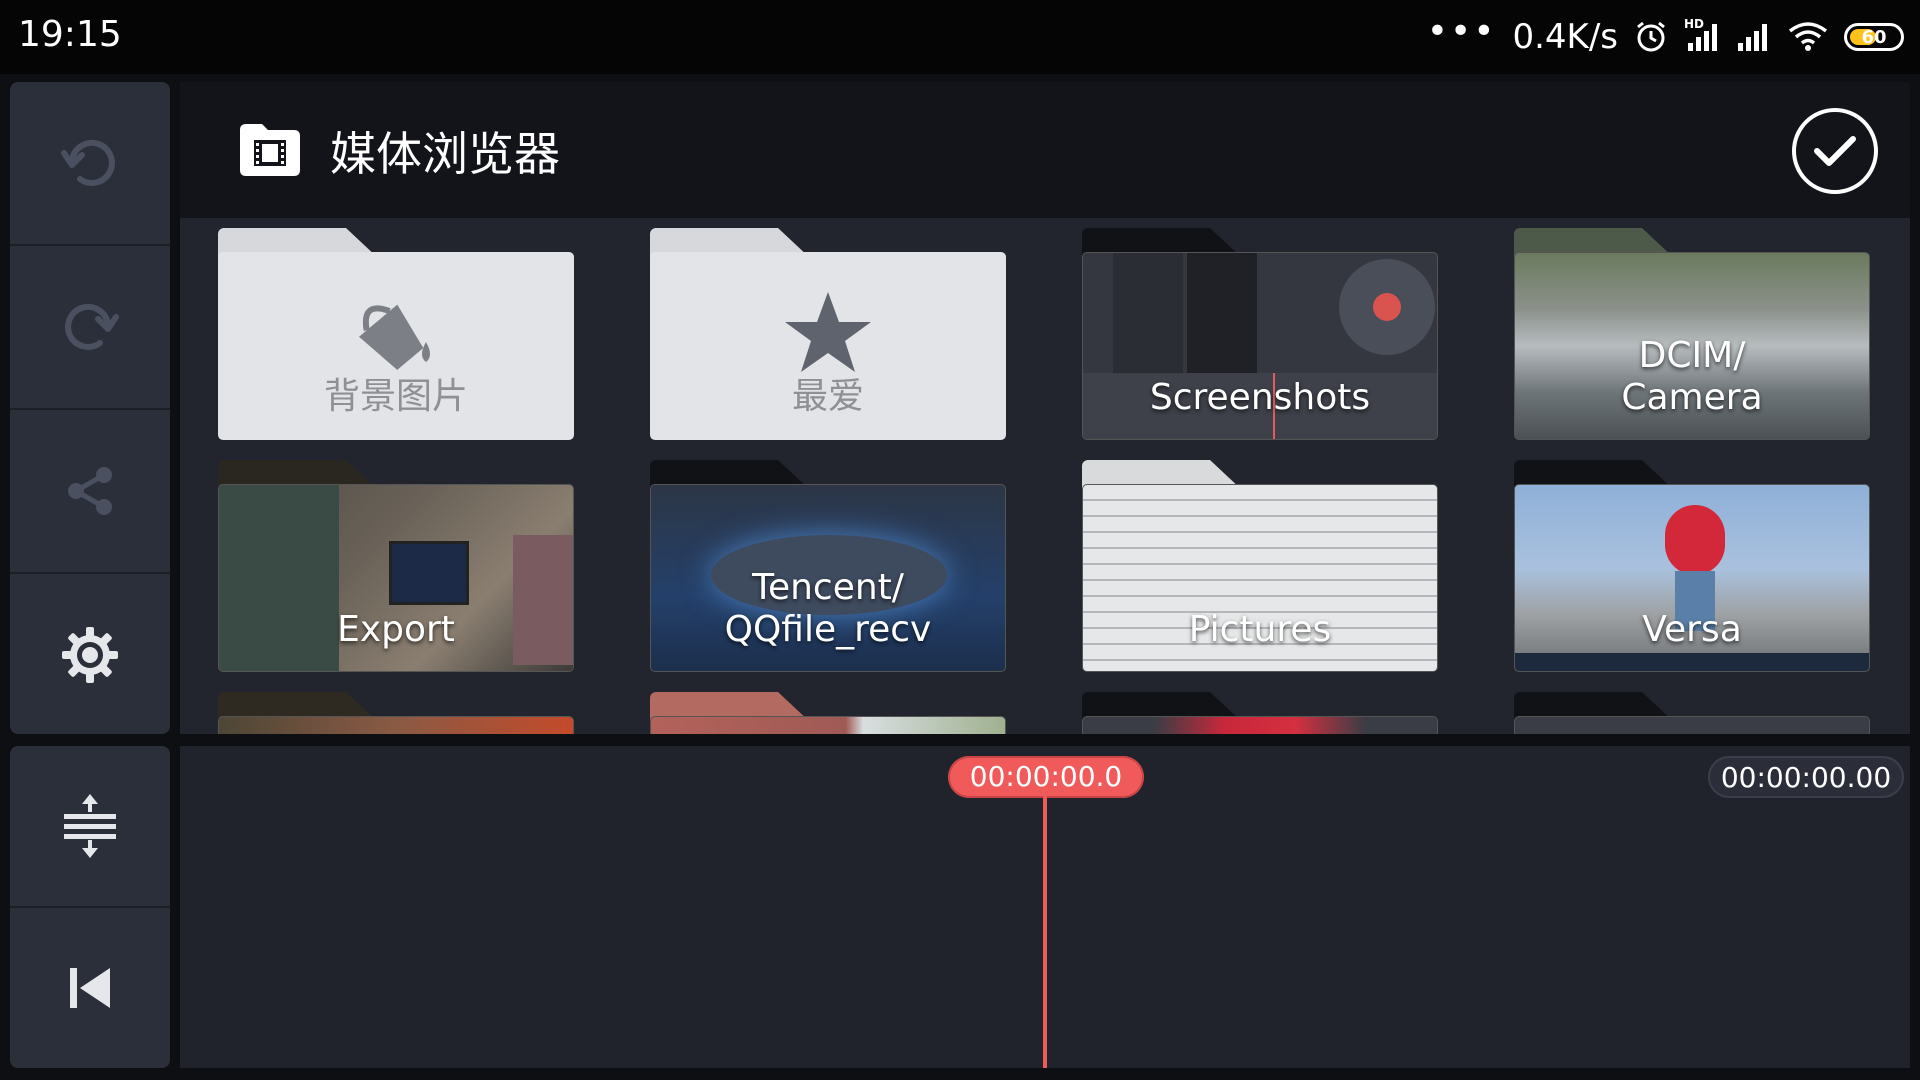 The width and height of the screenshot is (1920, 1080). I want to click on folder-tencent-qqfile: Tencent/ QQfile_recv, so click(828, 566).